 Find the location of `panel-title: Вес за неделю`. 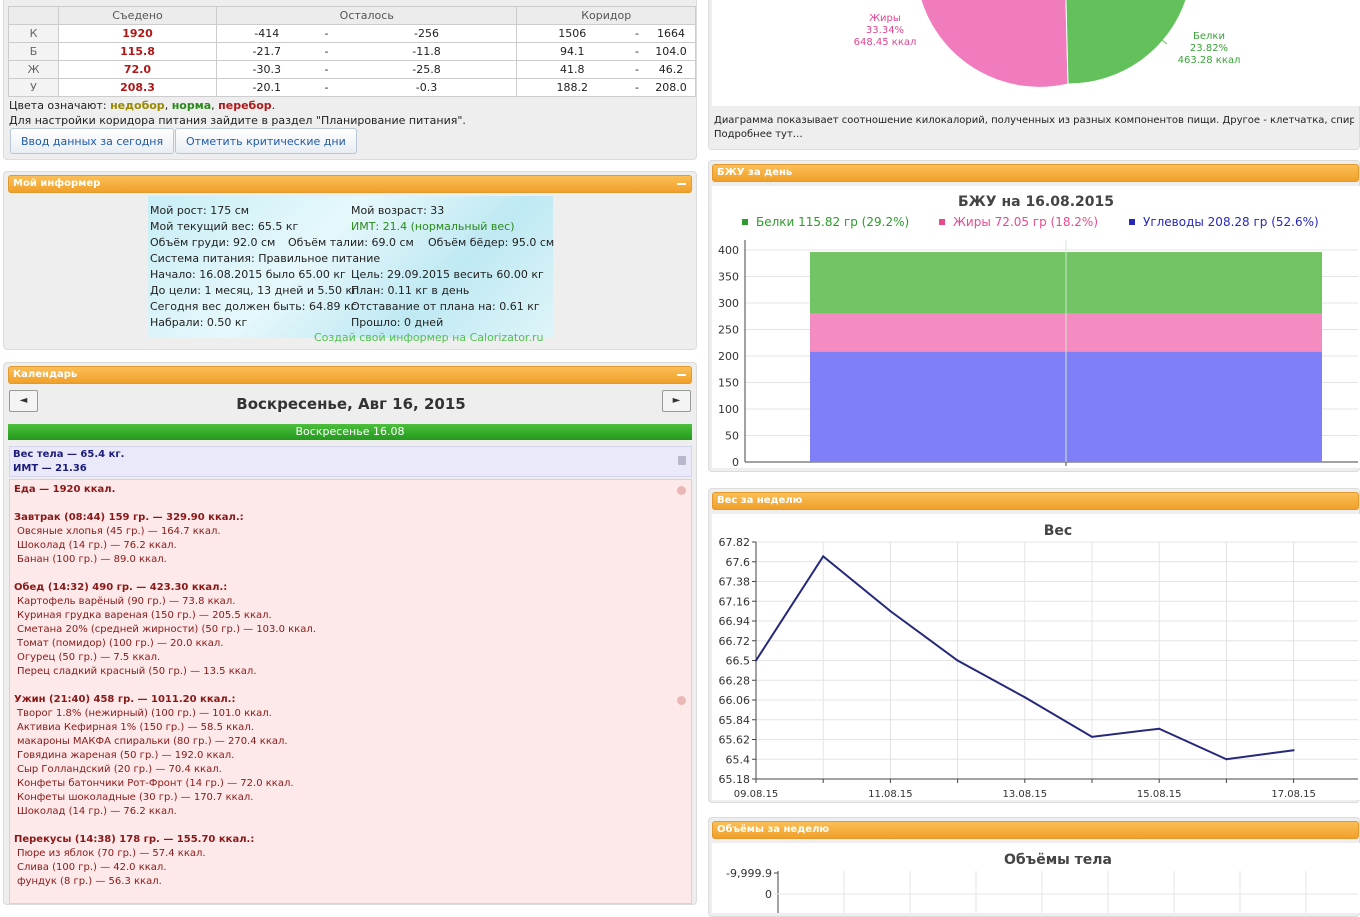

panel-title: Вес за неделю is located at coordinates (760, 500).